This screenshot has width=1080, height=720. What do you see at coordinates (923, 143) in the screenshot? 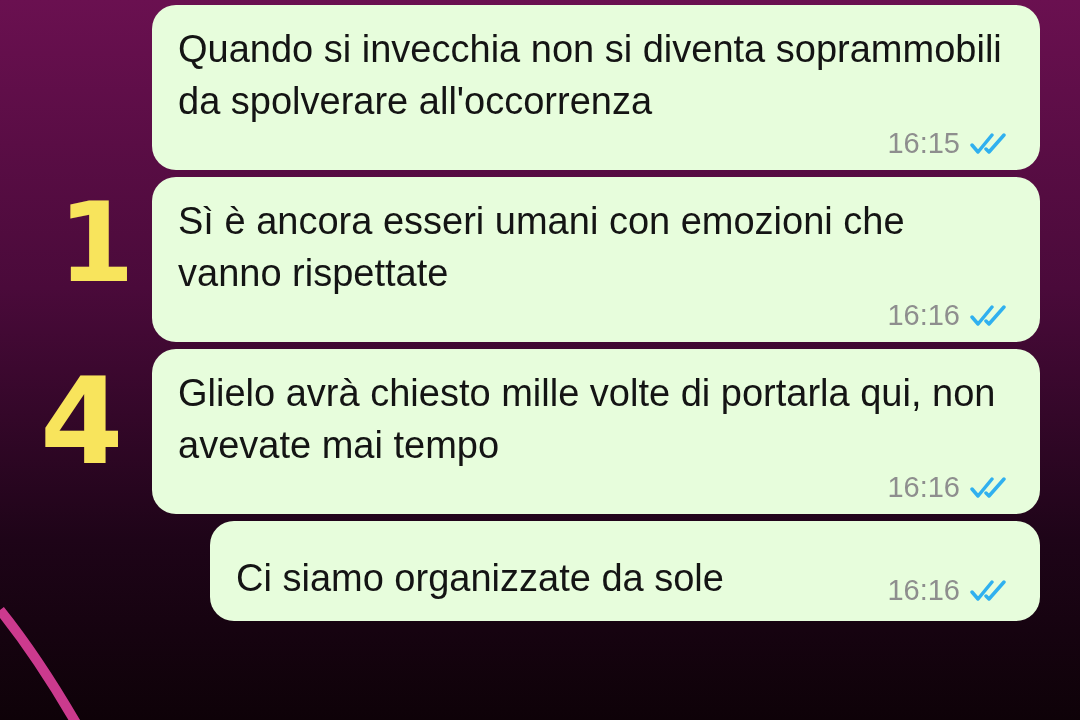
I see `message-time: 16:15` at bounding box center [923, 143].